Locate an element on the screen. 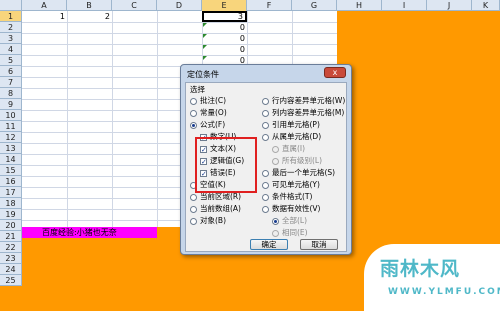  radio-validation-all is located at coordinates (275, 221).